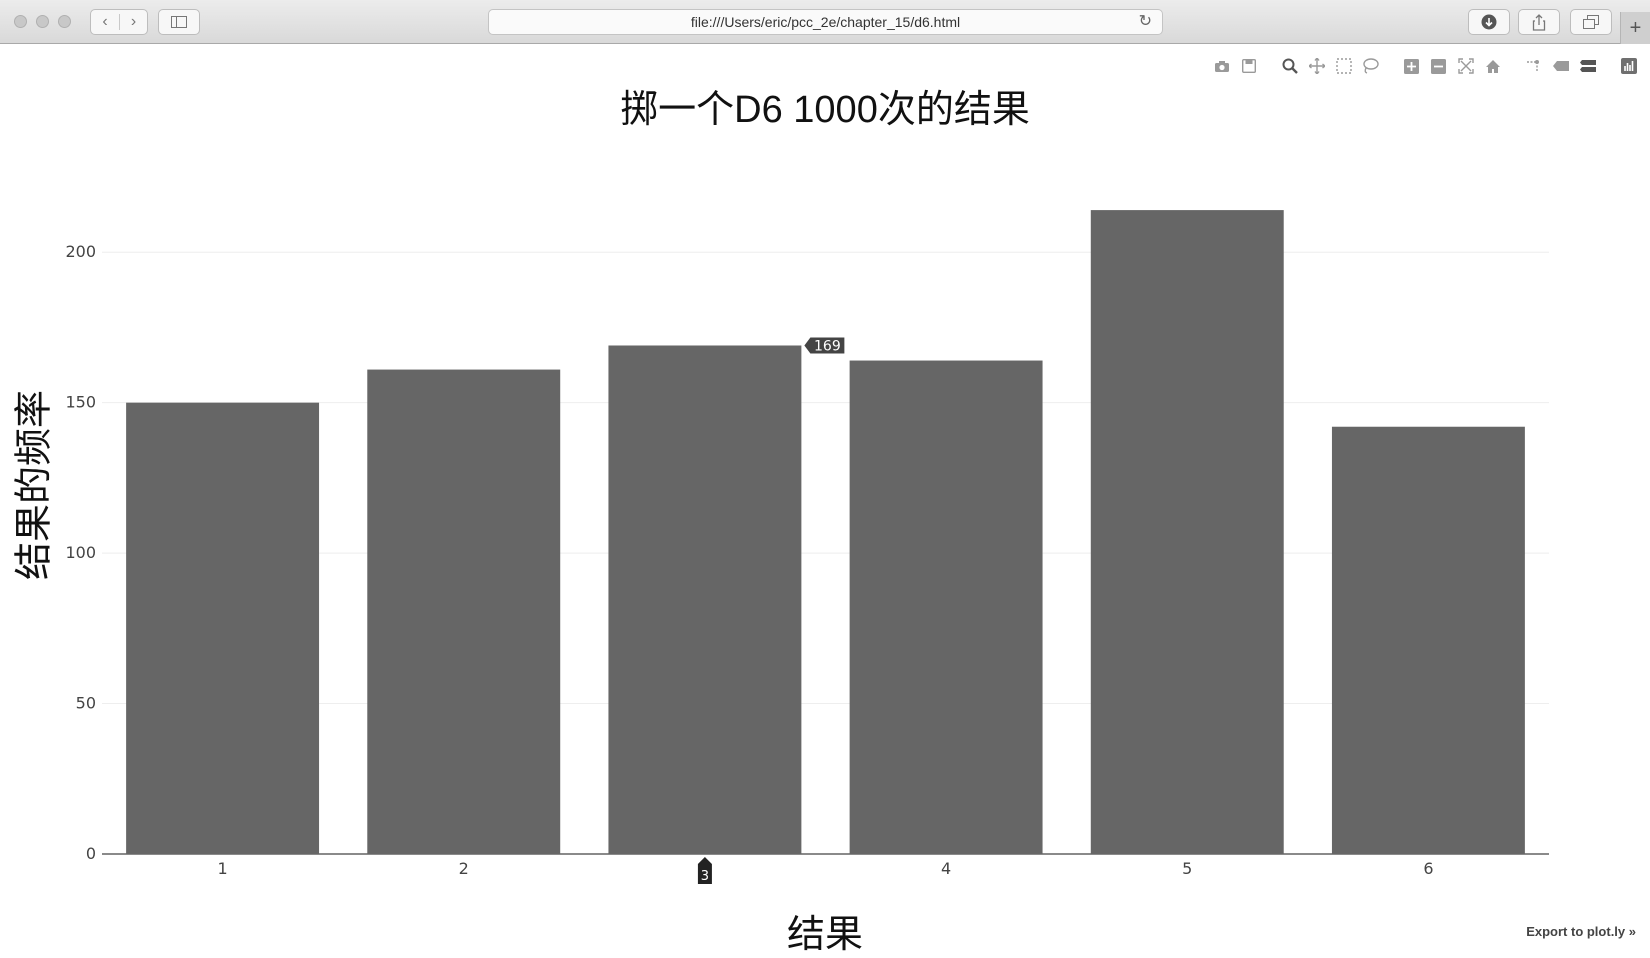 The image size is (1650, 958). What do you see at coordinates (222, 868) in the screenshot?
I see `x-tick-label: 1` at bounding box center [222, 868].